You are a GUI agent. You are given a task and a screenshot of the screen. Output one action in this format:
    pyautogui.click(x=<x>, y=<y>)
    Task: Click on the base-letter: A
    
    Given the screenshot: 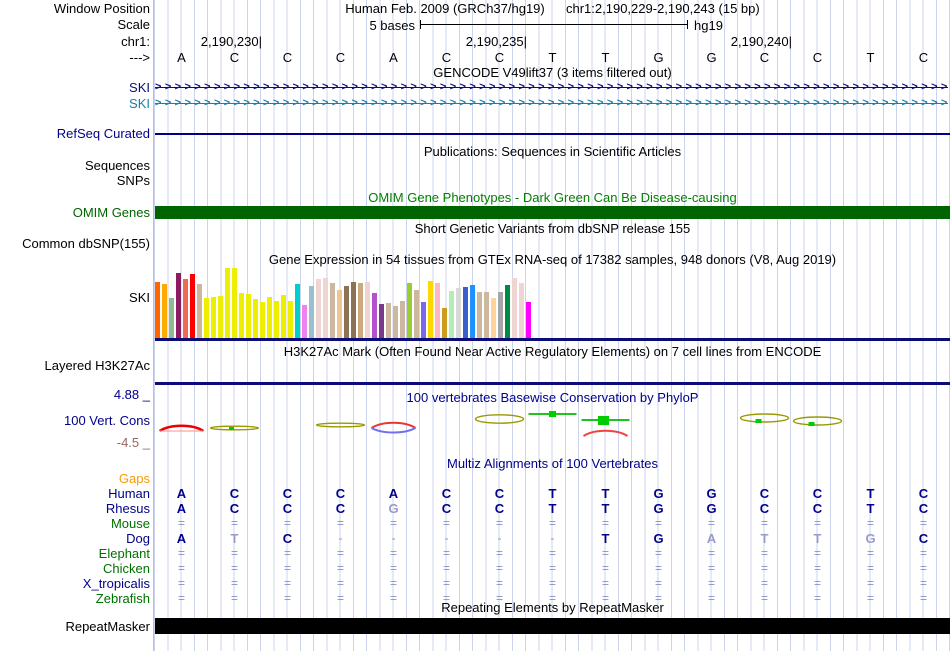 What is the action you would take?
    pyautogui.click(x=181, y=57)
    